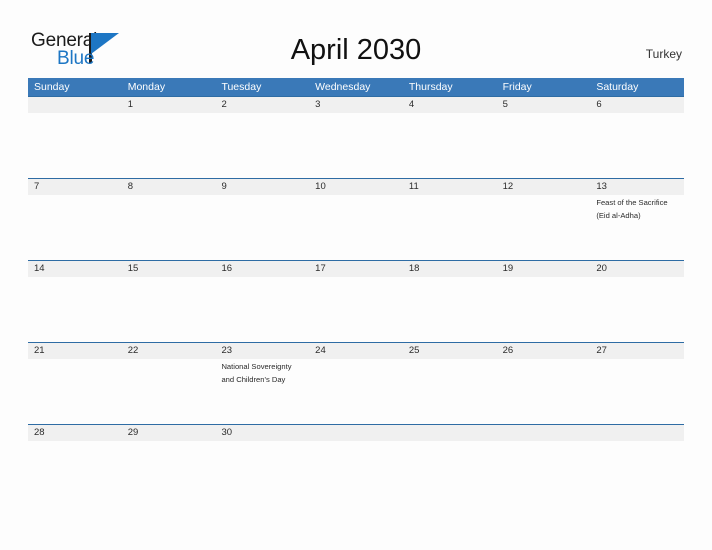 Image resolution: width=712 pixels, height=550 pixels. Describe the element at coordinates (356, 301) in the screenshot. I see `week-row: 14 15 16 17 18 19 20` at that location.